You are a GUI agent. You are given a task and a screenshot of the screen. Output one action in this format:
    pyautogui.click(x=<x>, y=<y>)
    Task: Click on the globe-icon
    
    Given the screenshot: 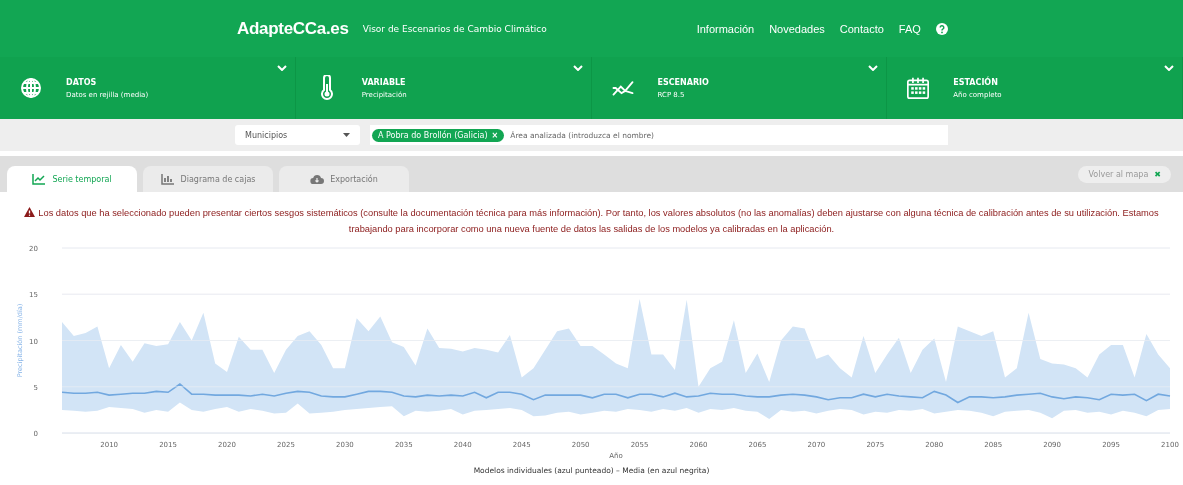 What is the action you would take?
    pyautogui.click(x=31, y=88)
    